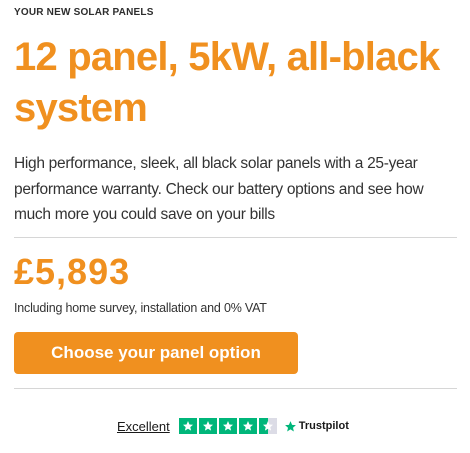  I want to click on half-star-icon, so click(267, 426).